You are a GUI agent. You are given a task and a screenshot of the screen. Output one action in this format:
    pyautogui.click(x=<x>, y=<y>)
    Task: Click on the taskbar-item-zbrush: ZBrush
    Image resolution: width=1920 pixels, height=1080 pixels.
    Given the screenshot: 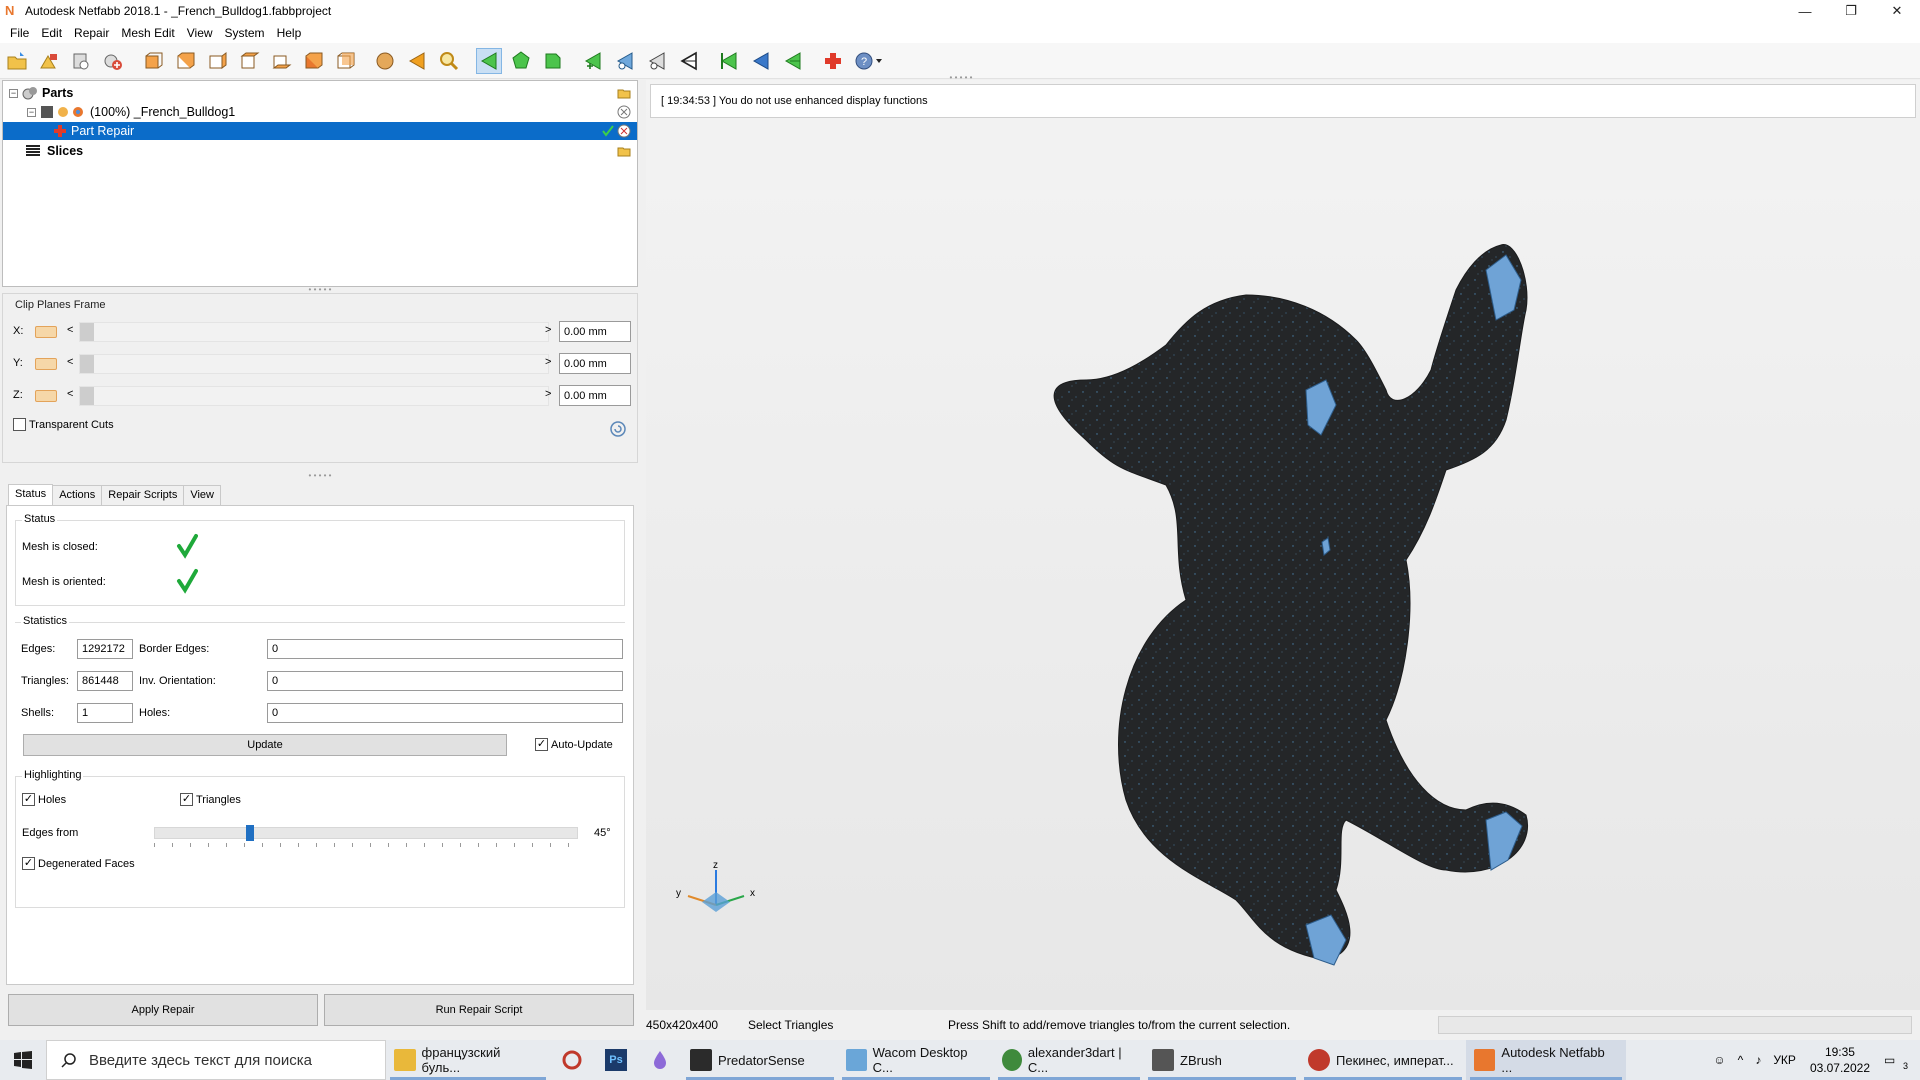 What is the action you would take?
    pyautogui.click(x=1222, y=1060)
    